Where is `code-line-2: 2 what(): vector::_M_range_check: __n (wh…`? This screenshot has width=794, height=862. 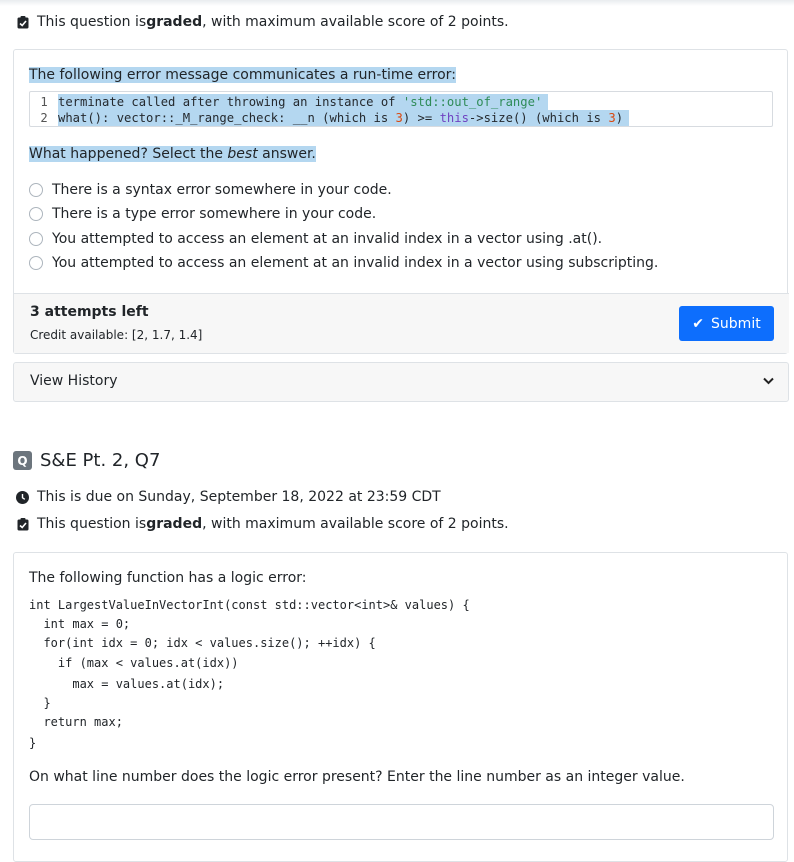 code-line-2: 2 what(): vector::_M_range_check: __n (wh… is located at coordinates (330, 118).